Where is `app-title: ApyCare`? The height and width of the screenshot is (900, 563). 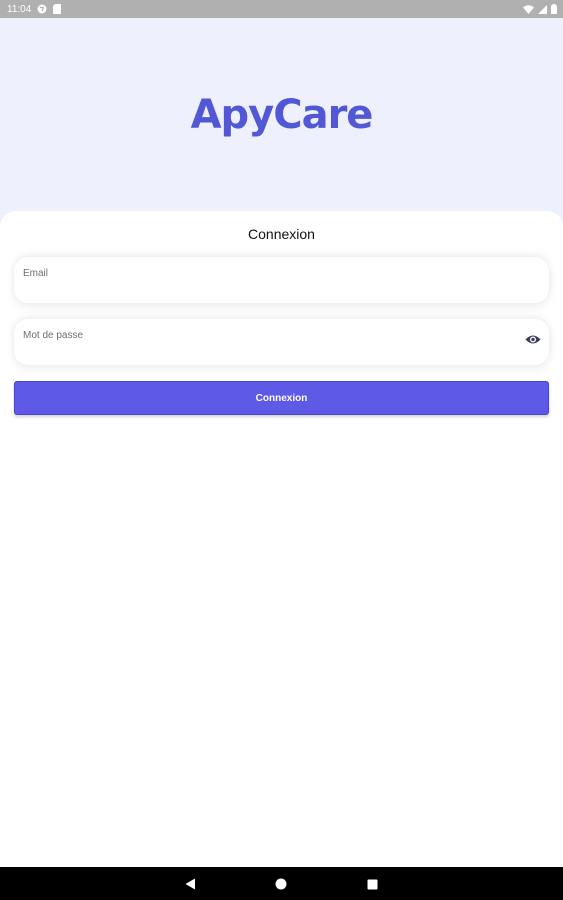
app-title: ApyCare is located at coordinates (282, 115).